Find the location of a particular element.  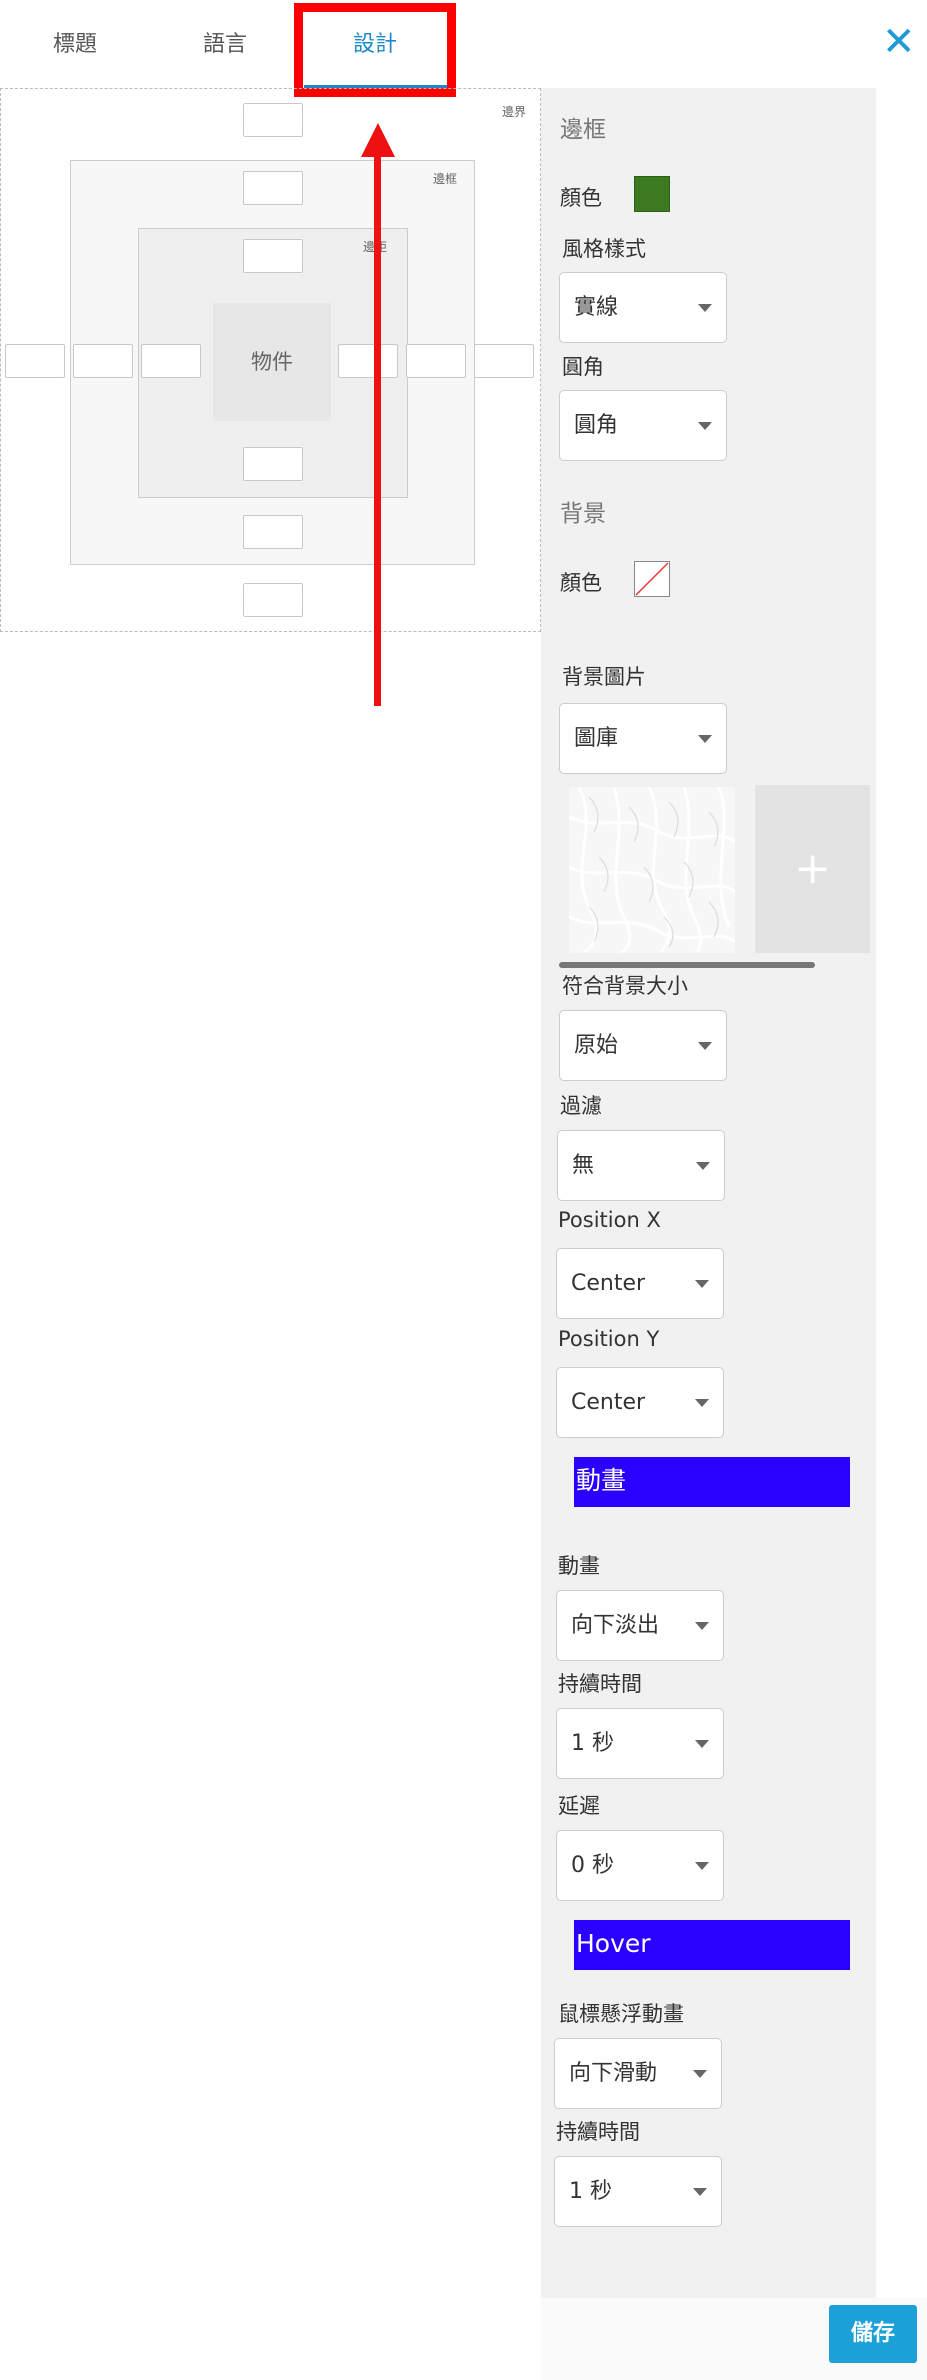

border-right-input is located at coordinates (436, 361).